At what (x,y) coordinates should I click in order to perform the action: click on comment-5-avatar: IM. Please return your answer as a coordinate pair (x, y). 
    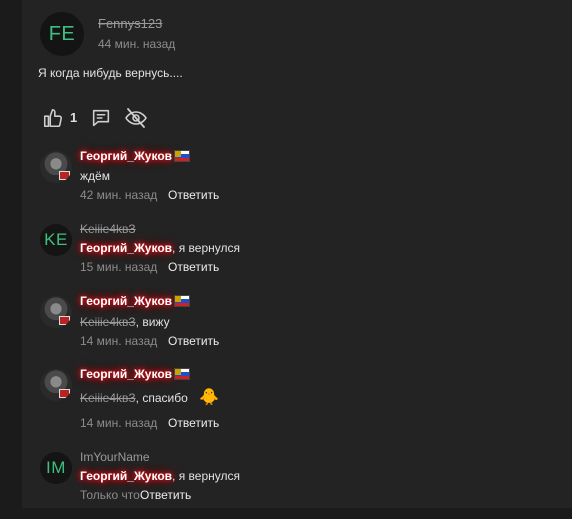
    Looking at the image, I should click on (56, 468).